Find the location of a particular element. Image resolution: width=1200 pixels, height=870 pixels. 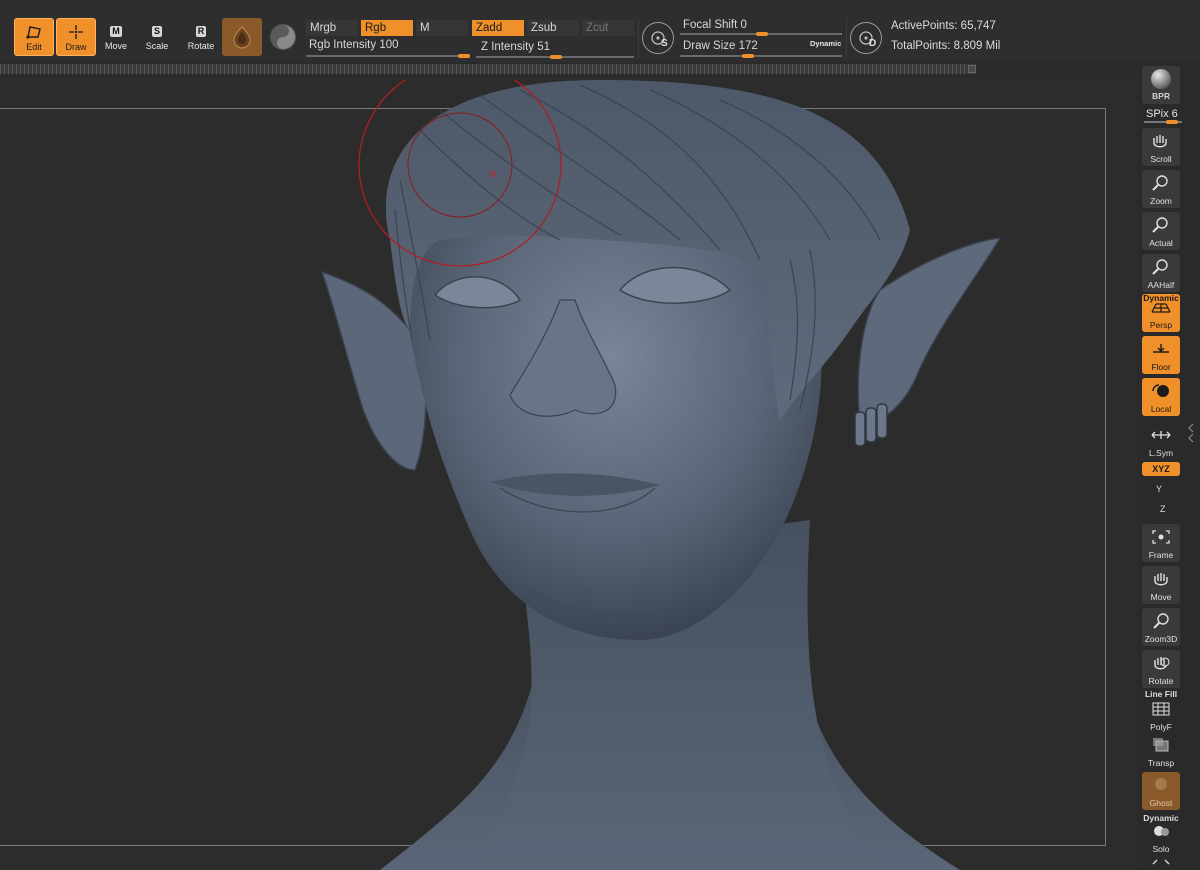

z-intensity-label: Z Intensity 51 is located at coordinates (516, 47).